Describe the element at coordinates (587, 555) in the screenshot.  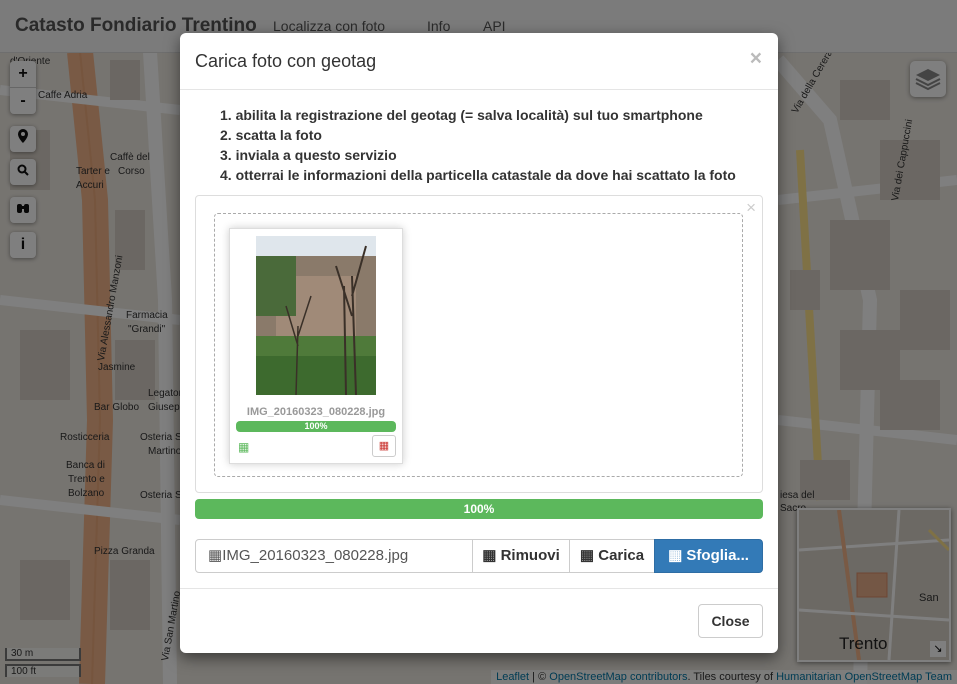
I see `upload-icon: ▦` at that location.